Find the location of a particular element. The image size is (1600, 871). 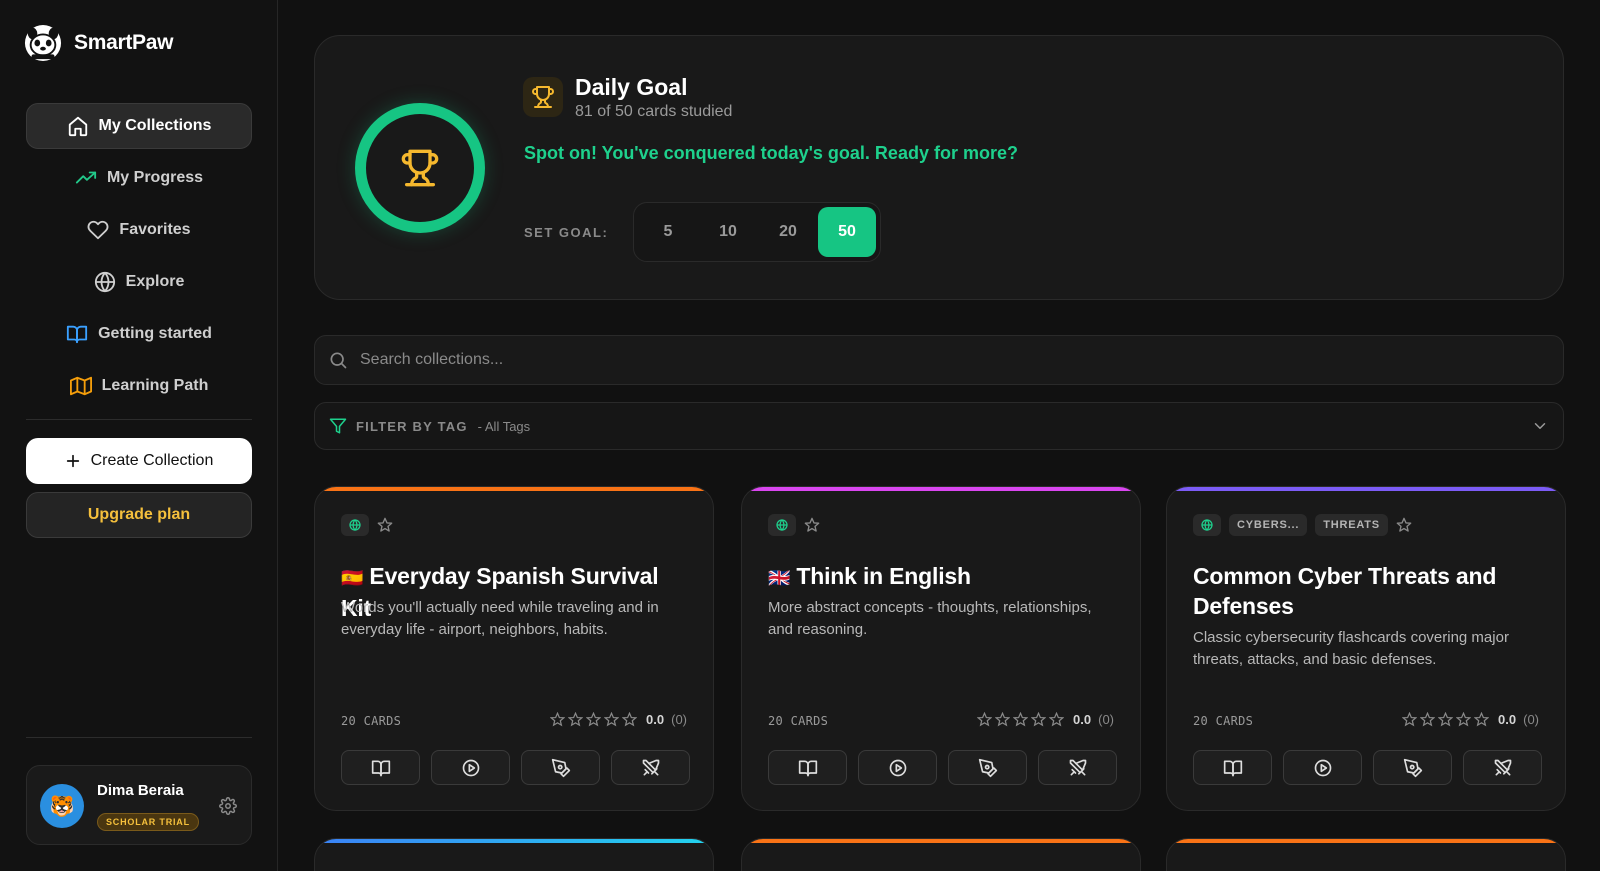

tag-pill: THREATS is located at coordinates (1351, 525).